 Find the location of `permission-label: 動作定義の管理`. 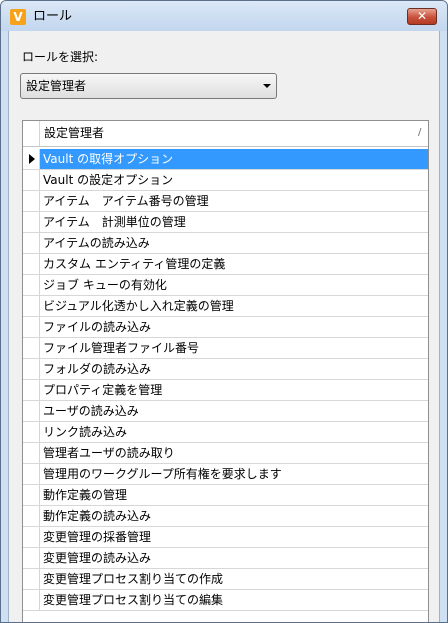

permission-label: 動作定義の管理 is located at coordinates (85, 495).